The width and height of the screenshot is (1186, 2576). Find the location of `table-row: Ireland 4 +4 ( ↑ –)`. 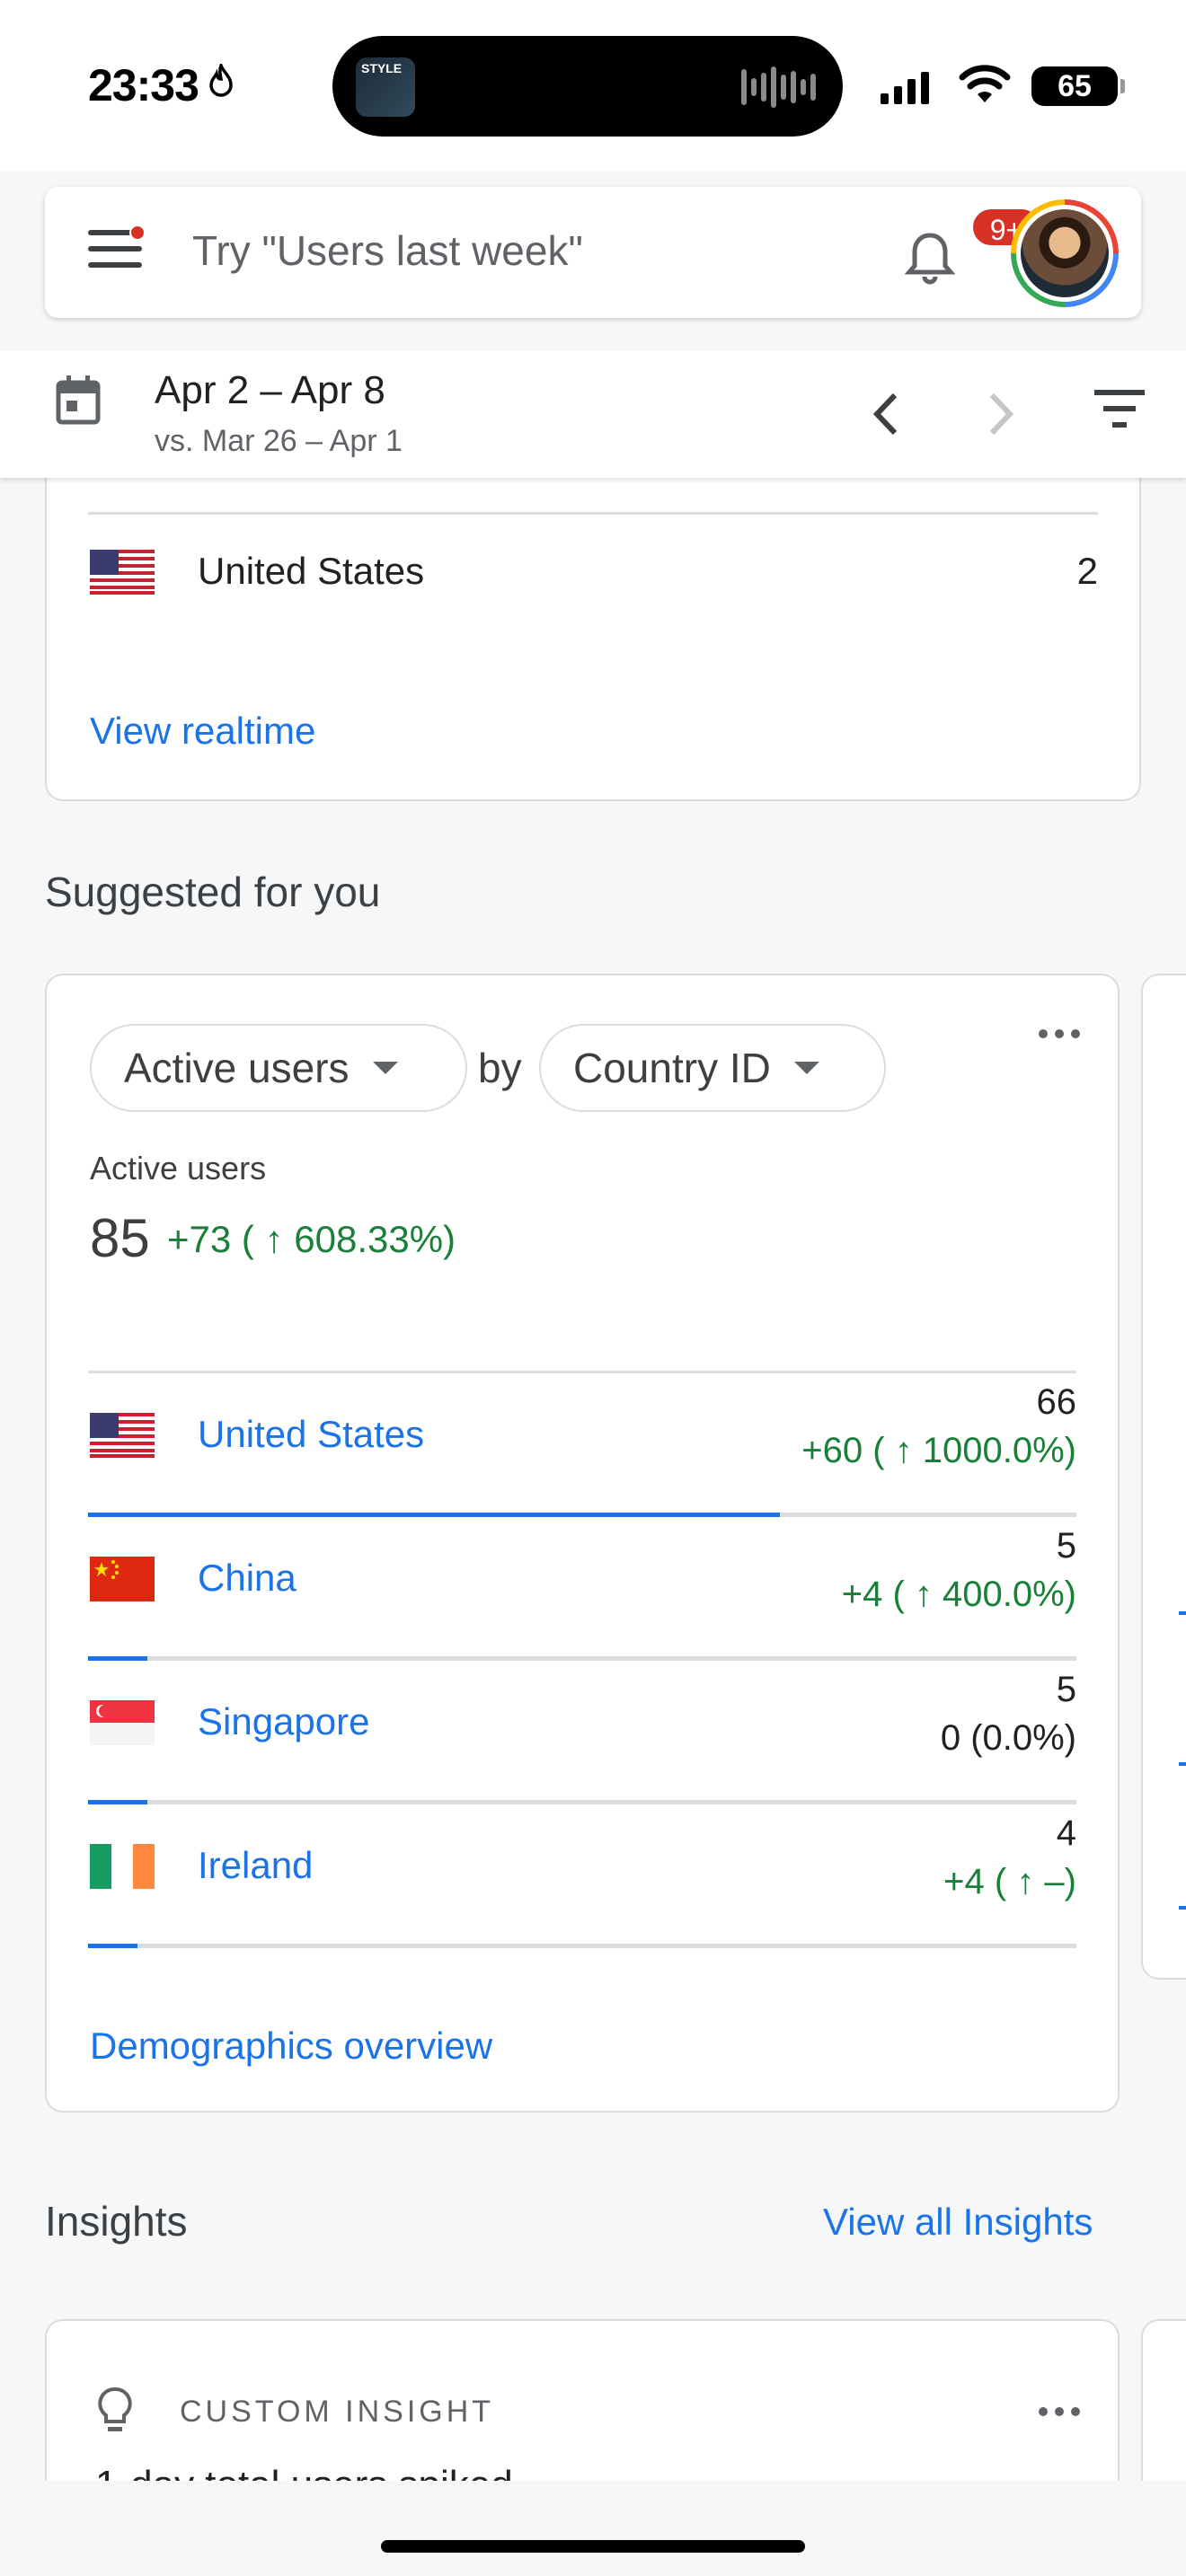

table-row: Ireland 4 +4 ( ↑ –) is located at coordinates (582, 1876).